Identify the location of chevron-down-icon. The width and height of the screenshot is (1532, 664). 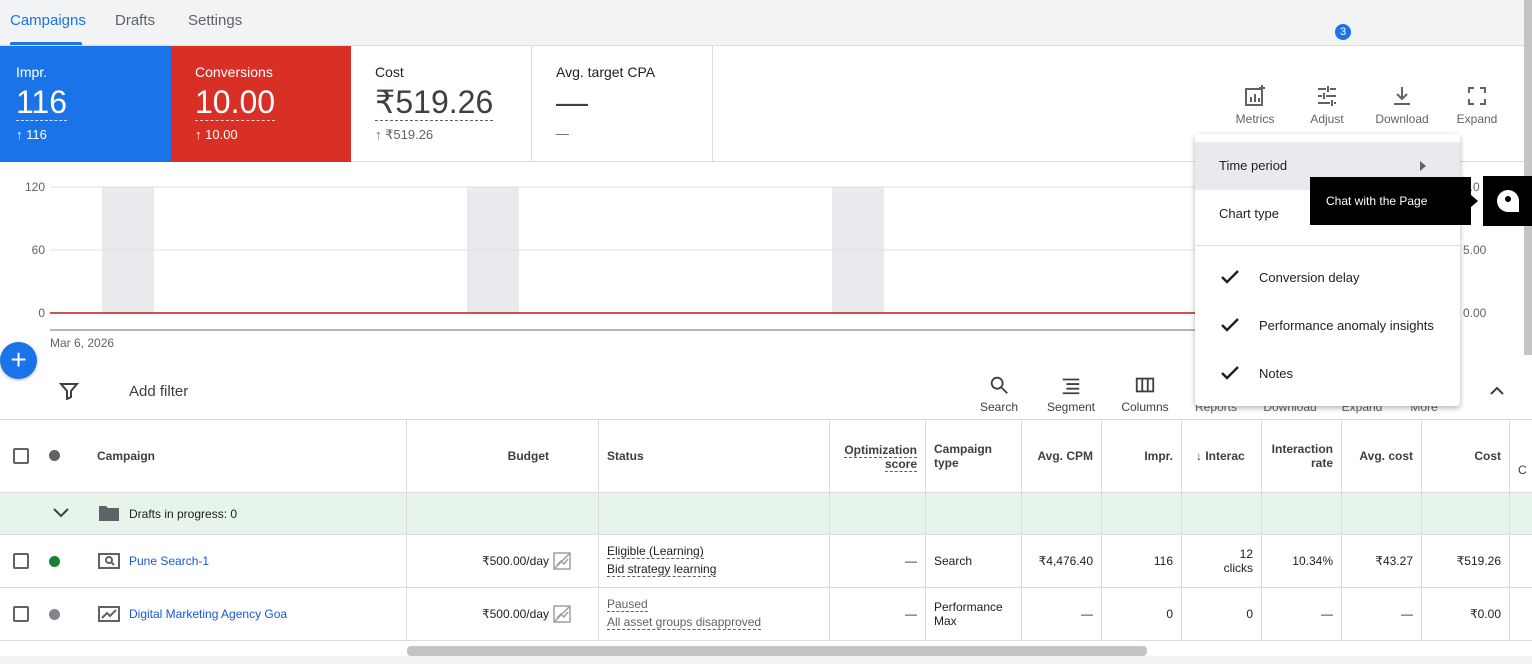
(61, 513).